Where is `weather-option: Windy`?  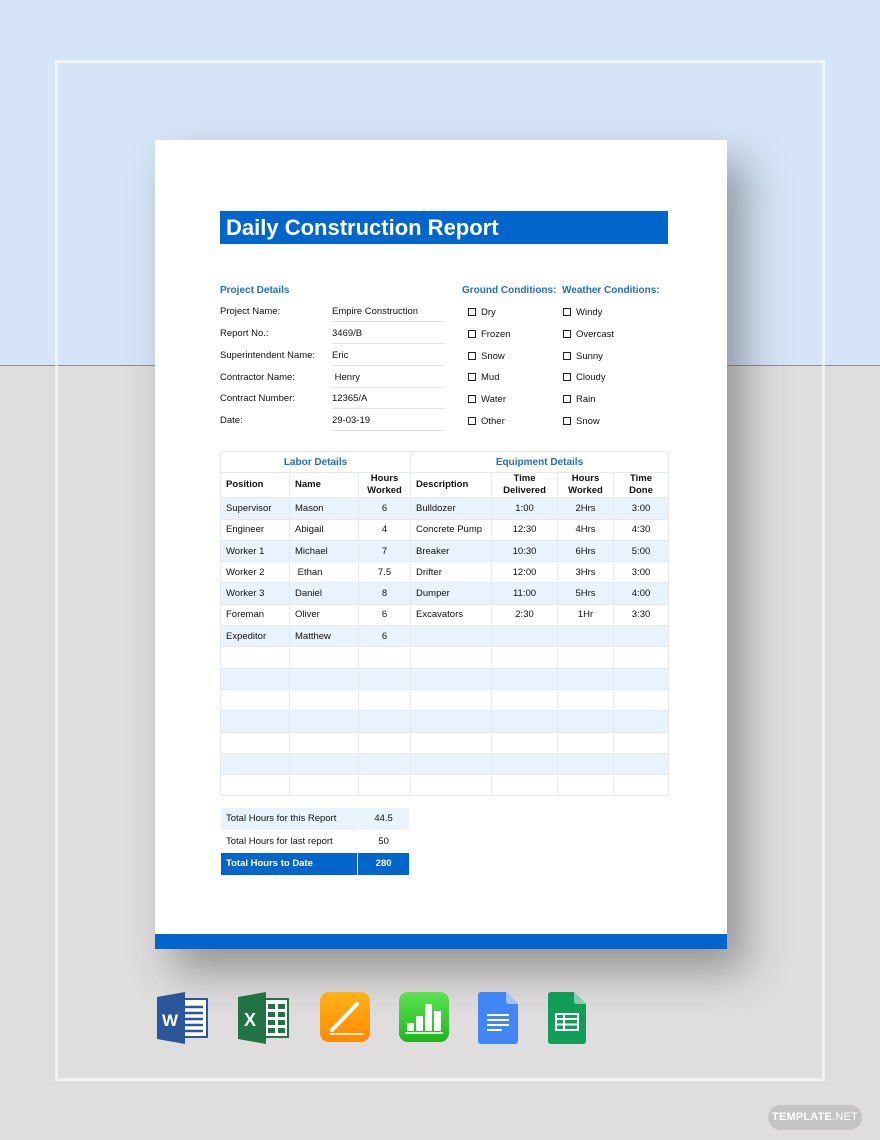
weather-option: Windy is located at coordinates (579, 312).